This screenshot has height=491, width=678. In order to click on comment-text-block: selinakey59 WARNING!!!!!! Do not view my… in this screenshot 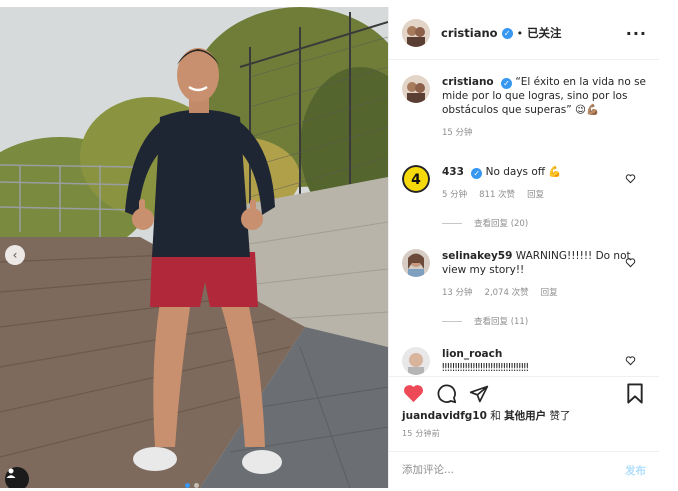, I will do `click(546, 263)`.